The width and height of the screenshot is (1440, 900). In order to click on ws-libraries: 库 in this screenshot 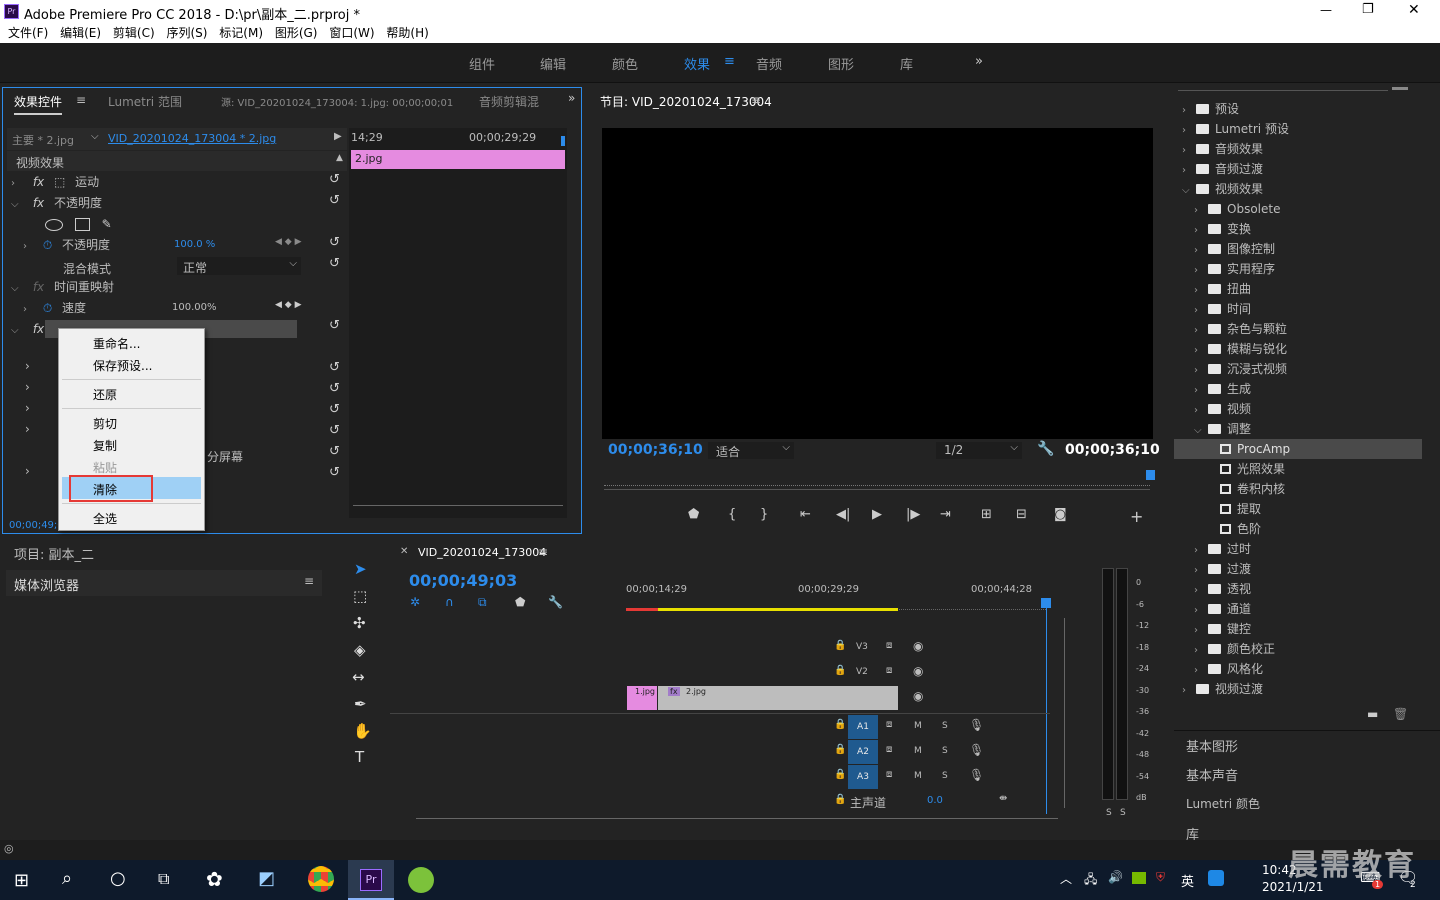, I will do `click(906, 63)`.